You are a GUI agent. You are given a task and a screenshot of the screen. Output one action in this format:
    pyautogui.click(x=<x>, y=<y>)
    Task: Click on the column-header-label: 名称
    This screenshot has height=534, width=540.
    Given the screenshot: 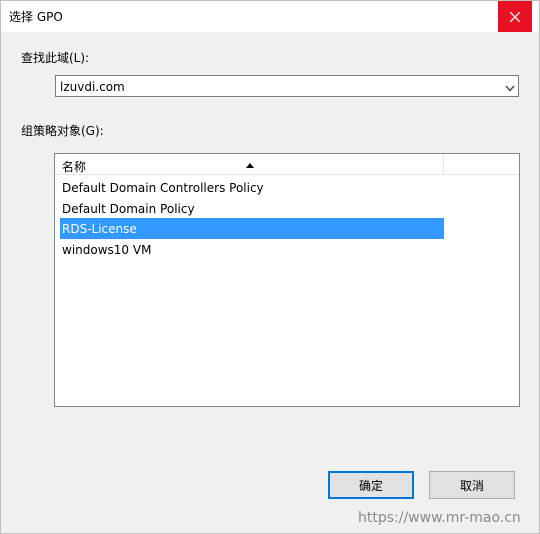 What is the action you would take?
    pyautogui.click(x=74, y=167)
    